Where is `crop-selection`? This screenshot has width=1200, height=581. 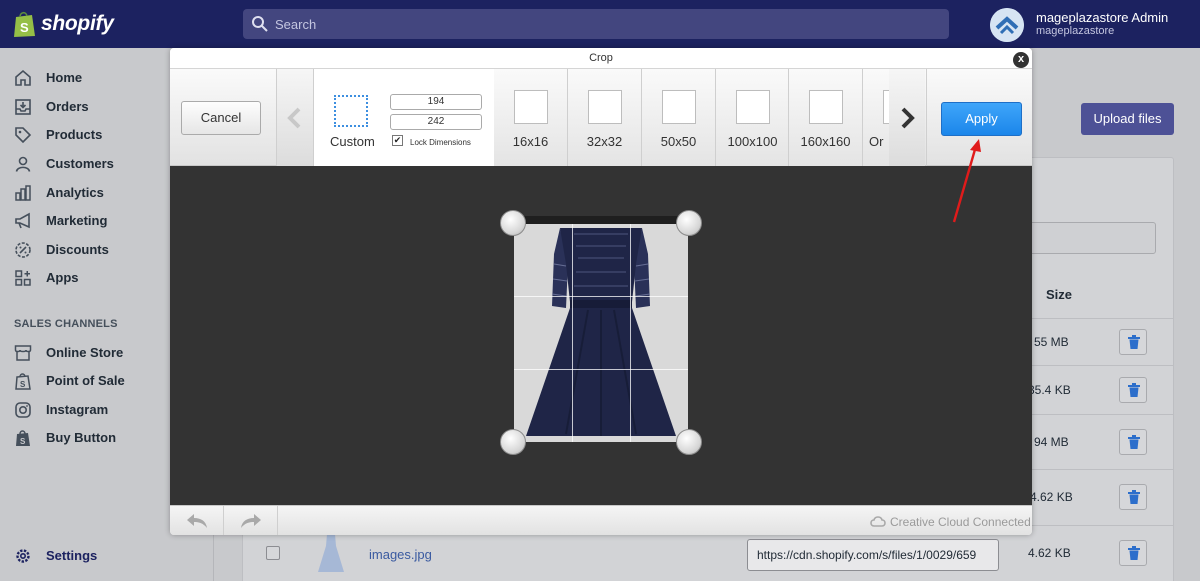
crop-selection is located at coordinates (601, 333).